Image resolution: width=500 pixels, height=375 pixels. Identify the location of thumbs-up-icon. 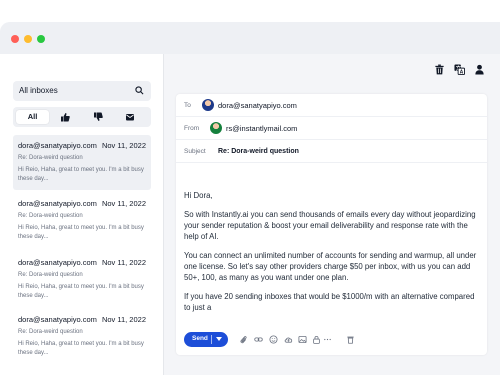
(65, 117).